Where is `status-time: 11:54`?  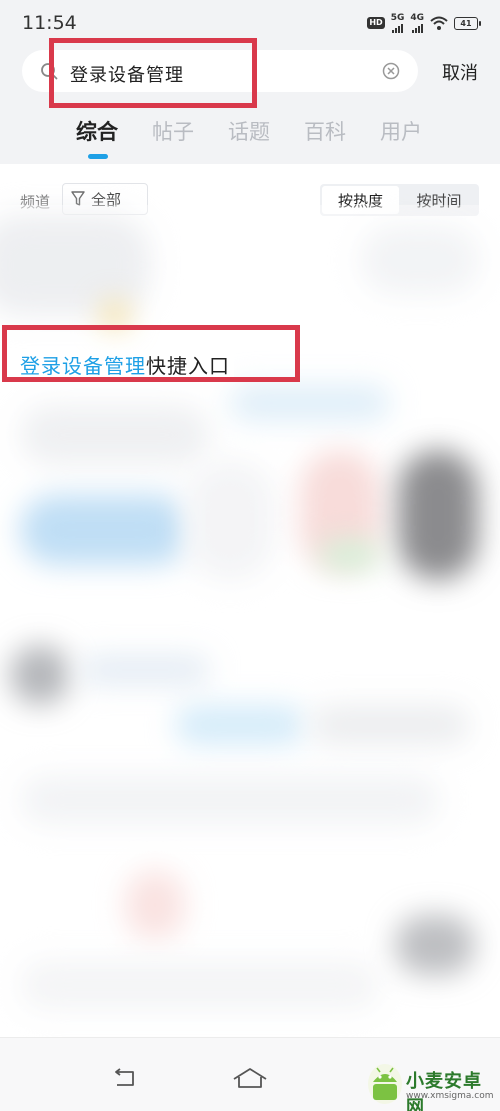 status-time: 11:54 is located at coordinates (49, 23).